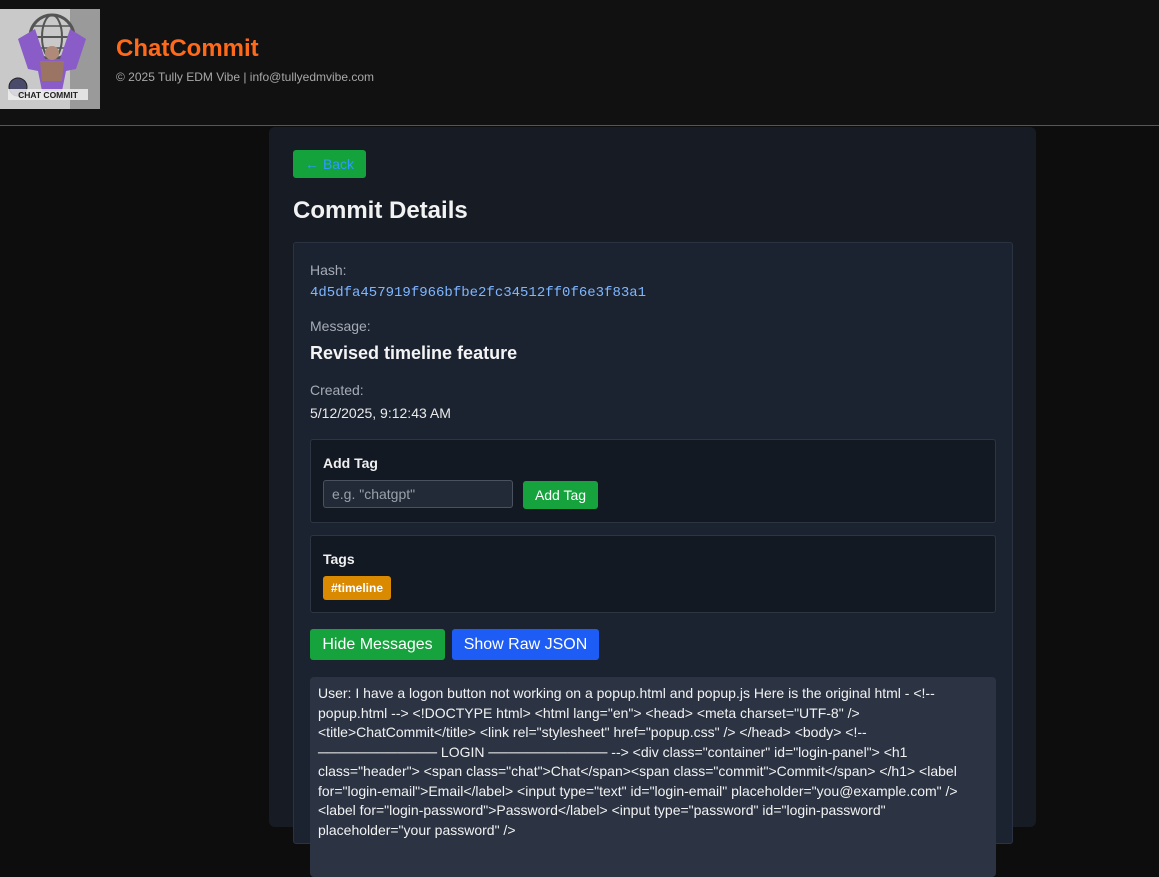 The height and width of the screenshot is (877, 1159). Describe the element at coordinates (653, 574) in the screenshot. I see `tags-section: Tags #timeline` at that location.